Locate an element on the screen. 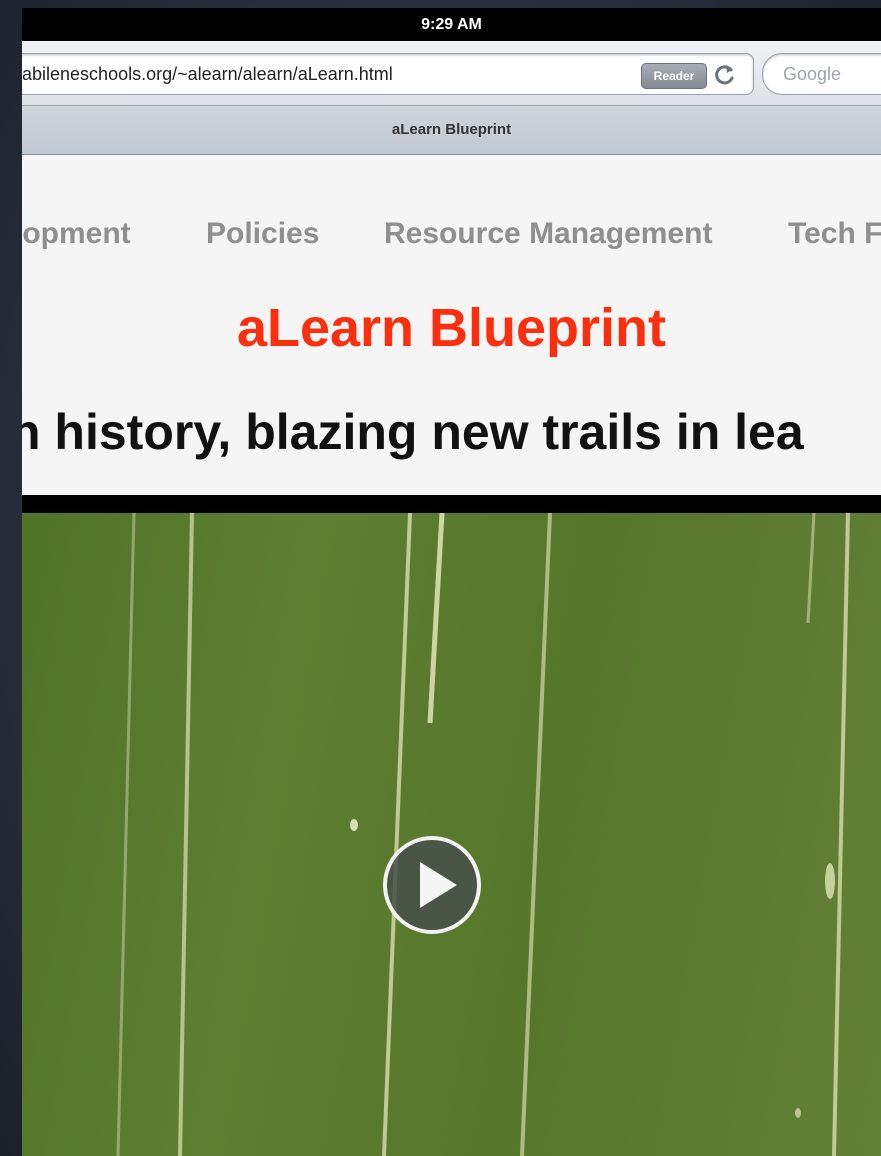  status-time: 9:29 AM is located at coordinates (451, 24).